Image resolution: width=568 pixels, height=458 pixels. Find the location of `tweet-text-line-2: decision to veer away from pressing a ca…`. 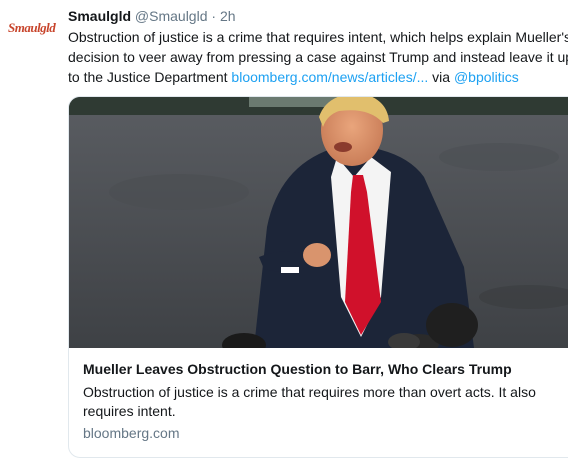

tweet-text-line-2: decision to veer away from pressing a ca… is located at coordinates (318, 57).